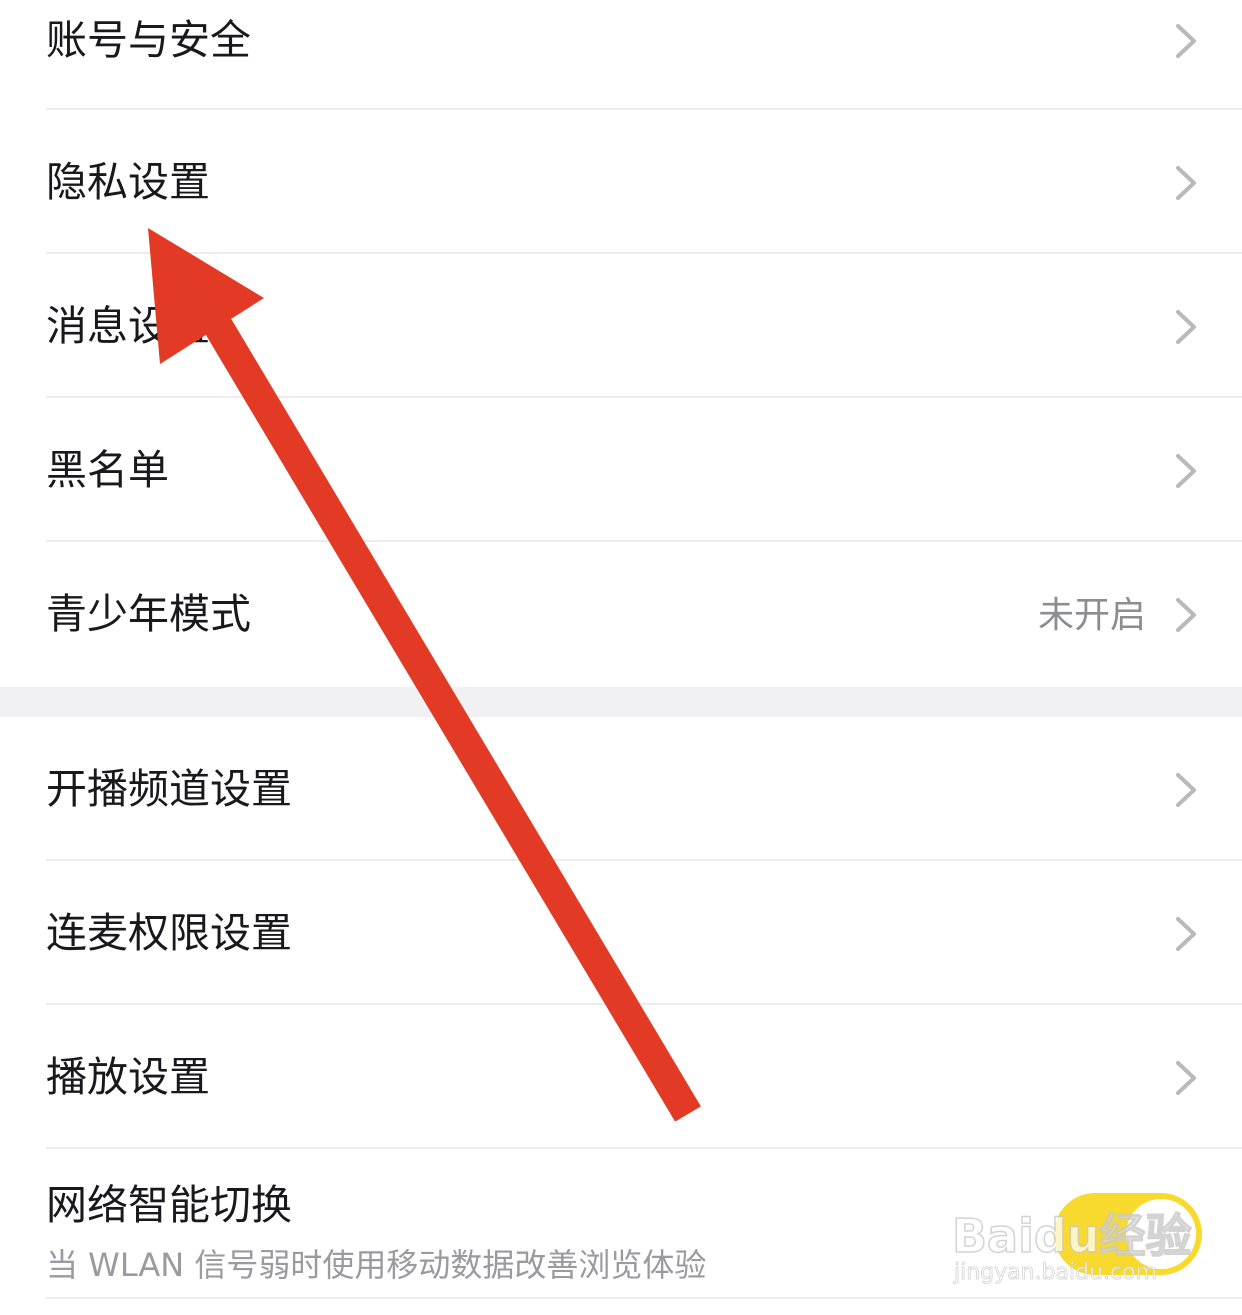 This screenshot has height=1315, width=1242. Describe the element at coordinates (621, 182) in the screenshot. I see `settings-item-privacy: 隐私设置` at that location.